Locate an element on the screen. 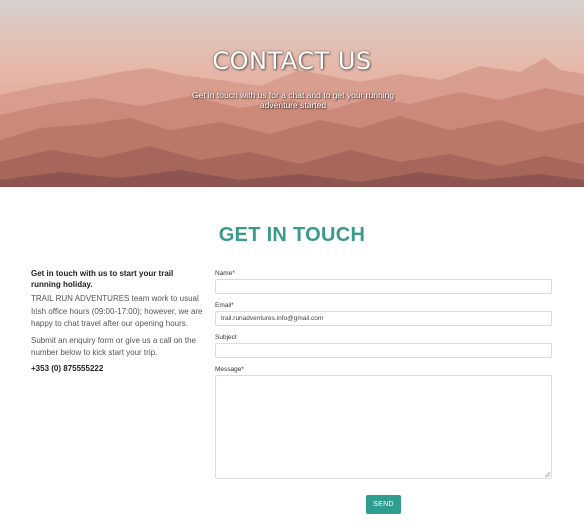  send-button: SEND is located at coordinates (383, 504).